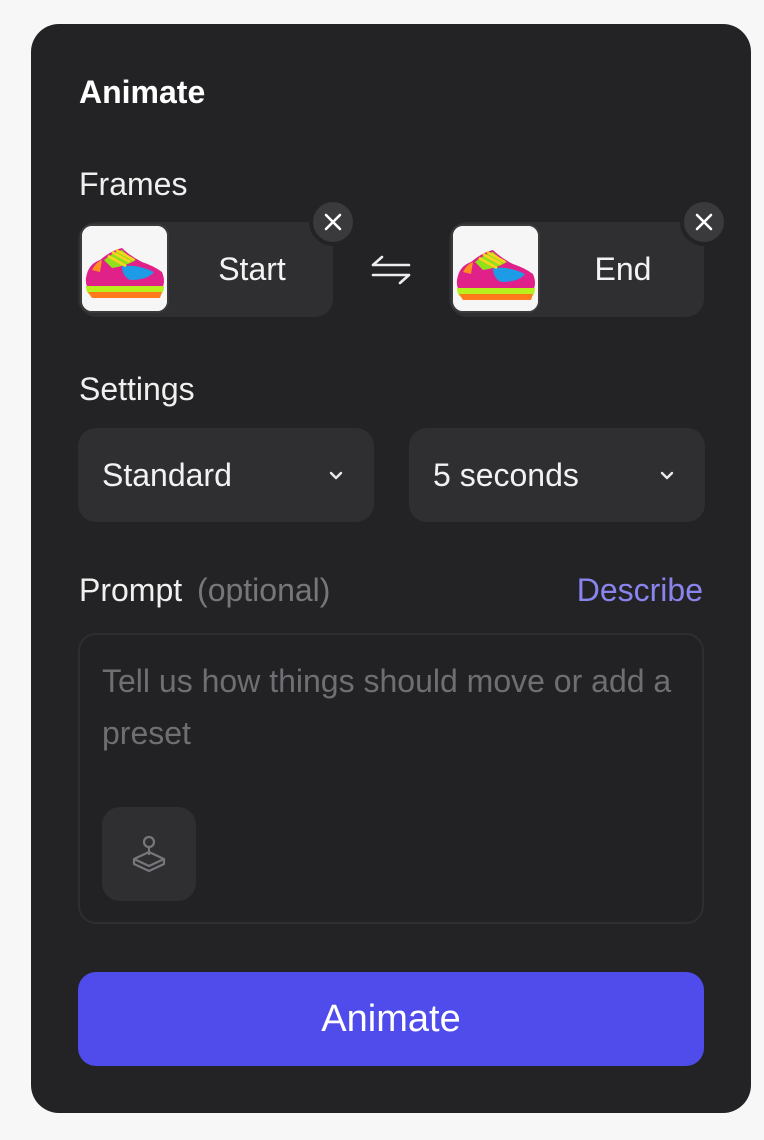 The image size is (764, 1140). I want to click on remove-start-frame-button, so click(333, 222).